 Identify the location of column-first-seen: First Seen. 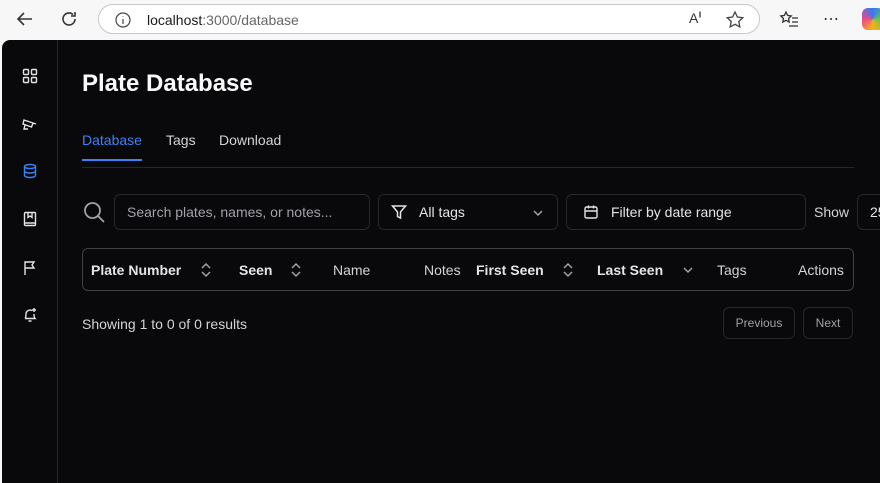
(510, 270).